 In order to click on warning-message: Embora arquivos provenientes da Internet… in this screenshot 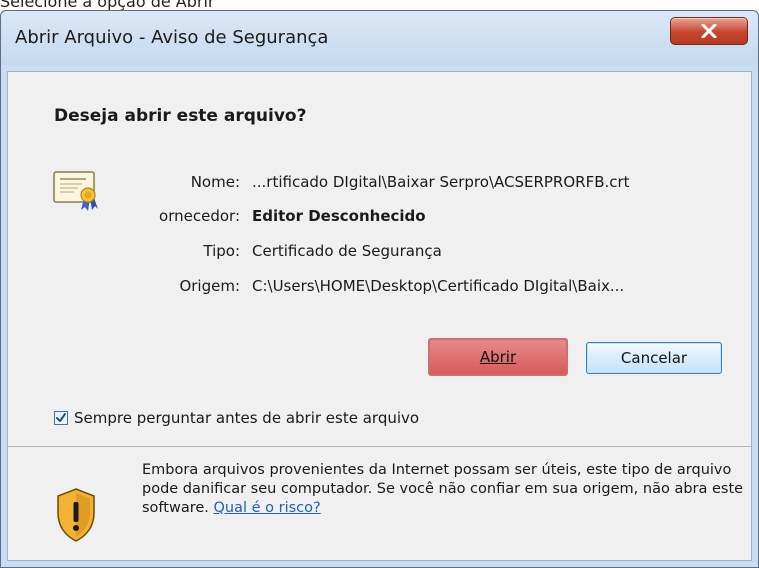, I will do `click(447, 489)`.